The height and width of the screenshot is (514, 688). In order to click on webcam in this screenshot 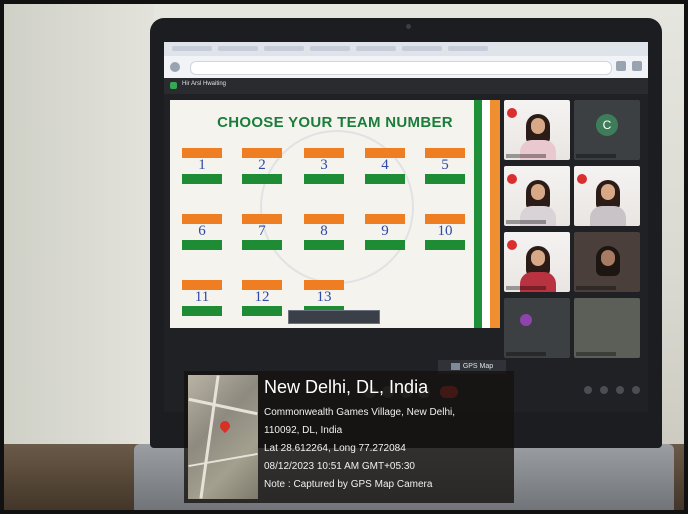, I will do `click(408, 26)`.